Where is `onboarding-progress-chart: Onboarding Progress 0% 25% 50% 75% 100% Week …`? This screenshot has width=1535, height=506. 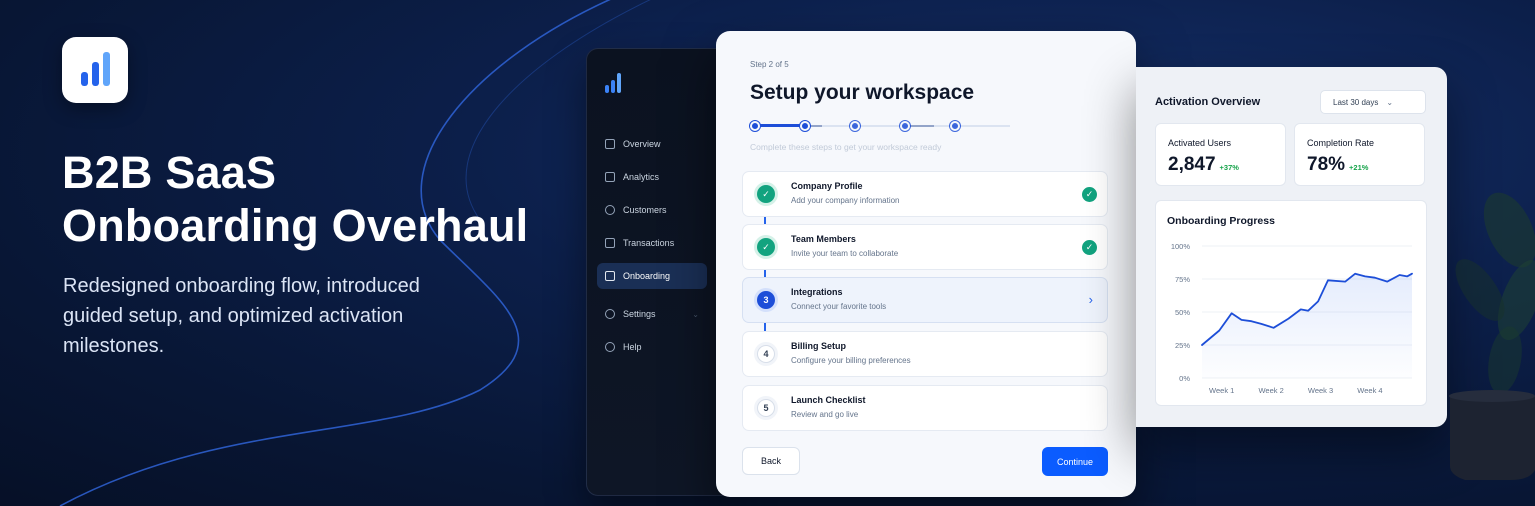 onboarding-progress-chart: Onboarding Progress 0% 25% 50% 75% 100% Week … is located at coordinates (1291, 303).